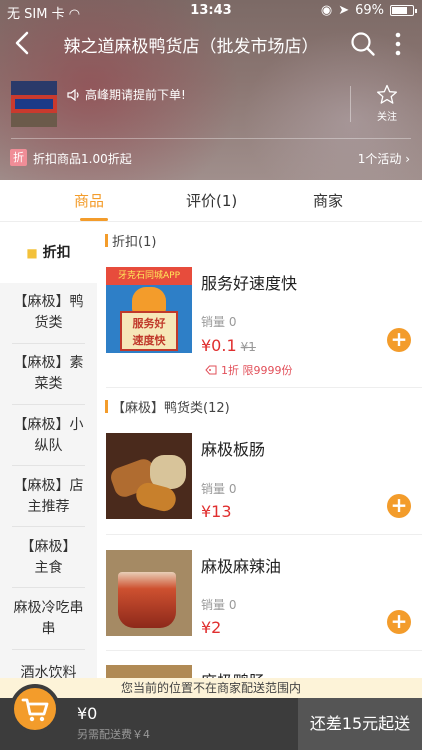 Image resolution: width=422 pixels, height=750 pixels. What do you see at coordinates (48, 497) in the screenshot?
I see `sidebar-item-recommend: 【麻极】店主推荐` at bounding box center [48, 497].